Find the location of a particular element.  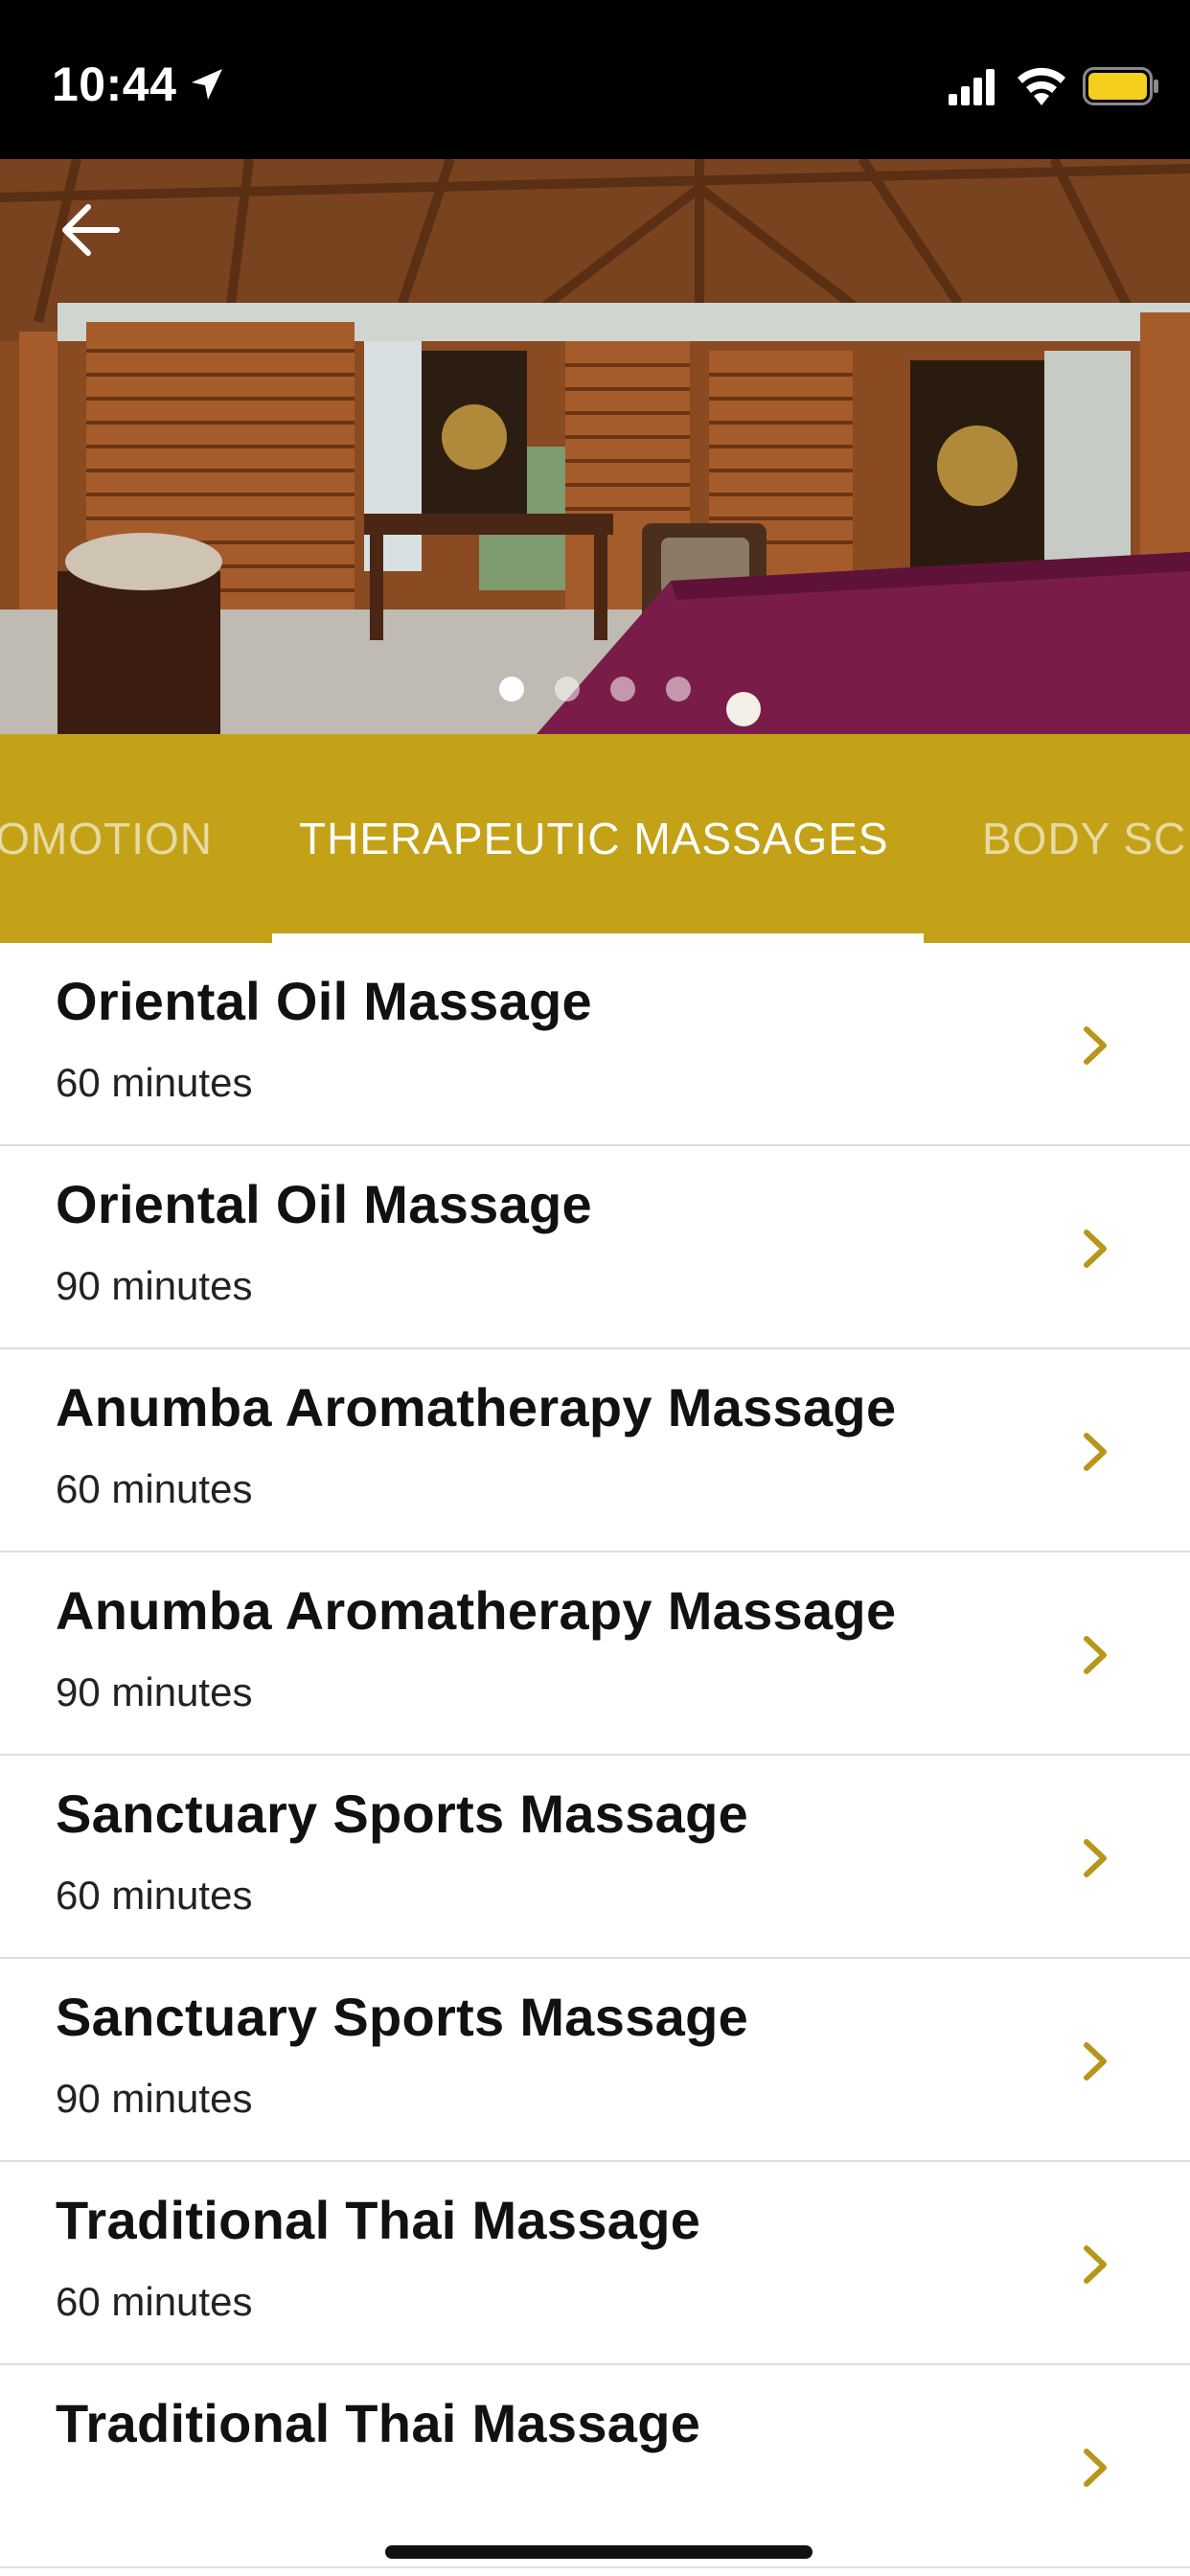

carousel-page-indicator is located at coordinates (595, 691).